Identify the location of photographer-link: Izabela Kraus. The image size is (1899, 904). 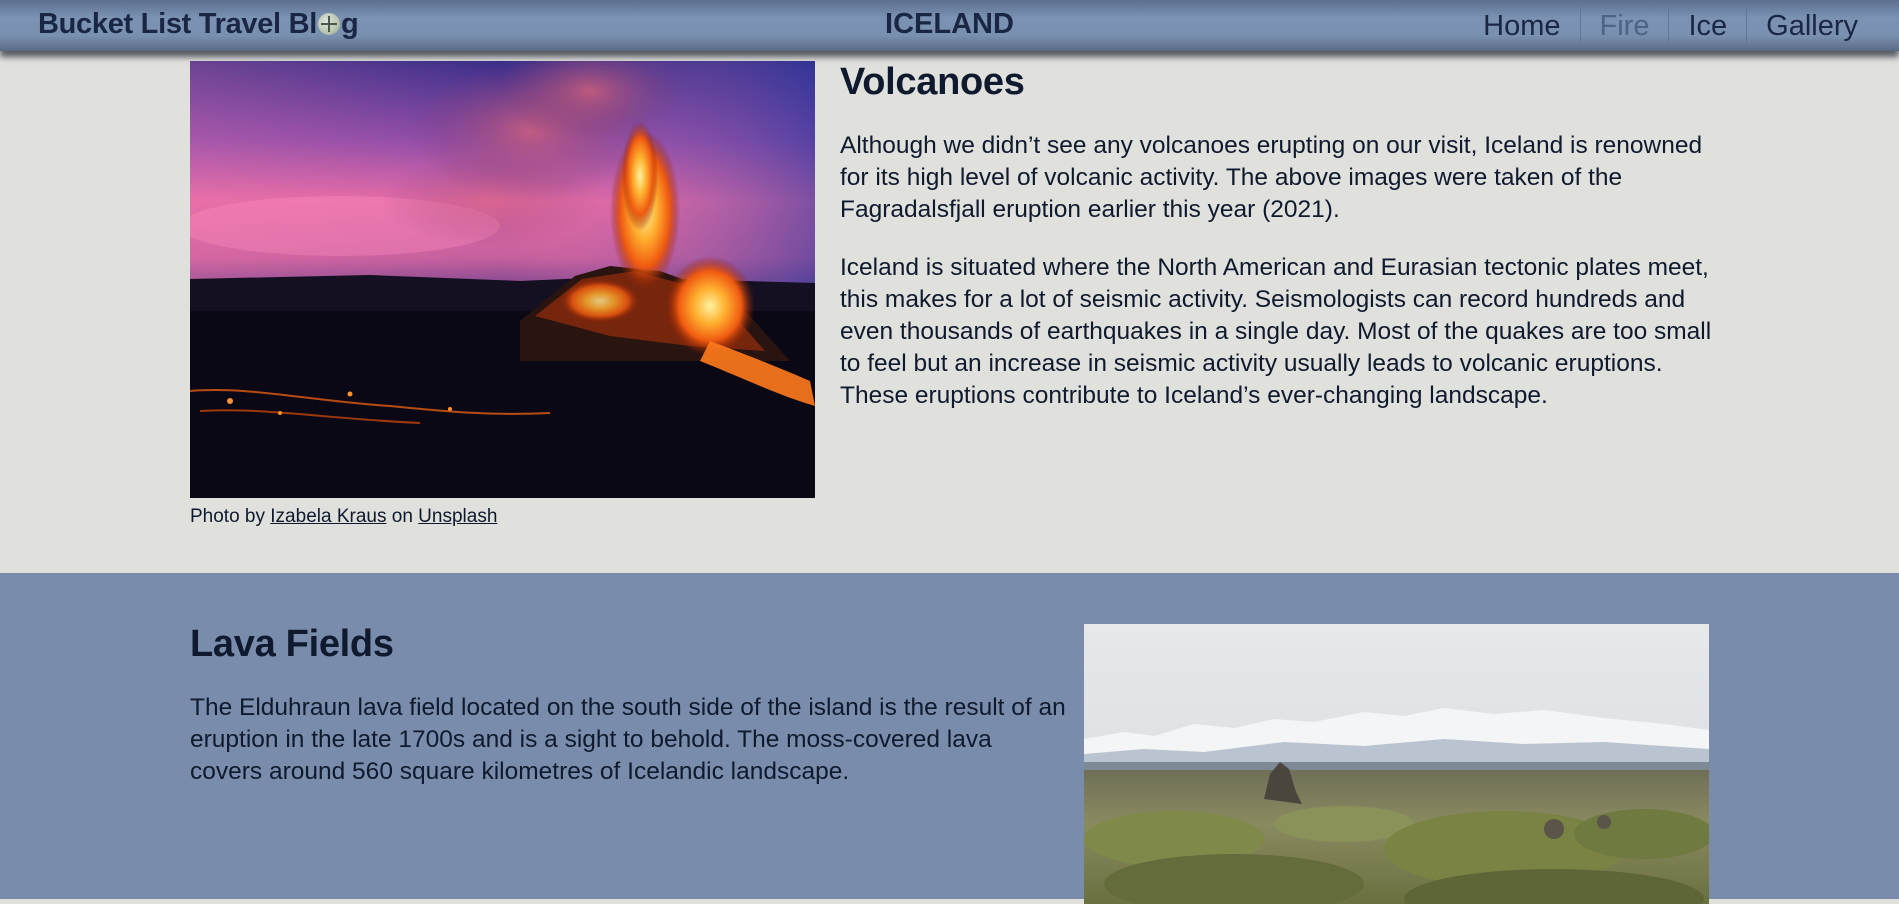
(328, 516).